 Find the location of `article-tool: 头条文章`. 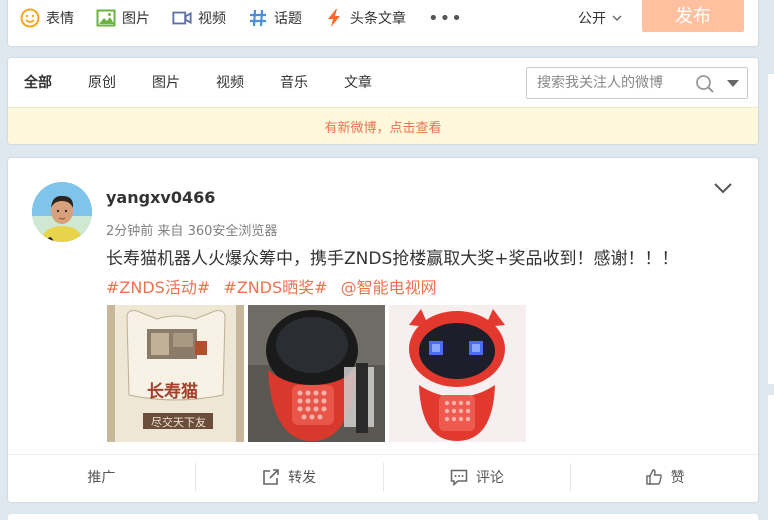

article-tool: 头条文章 is located at coordinates (365, 18).